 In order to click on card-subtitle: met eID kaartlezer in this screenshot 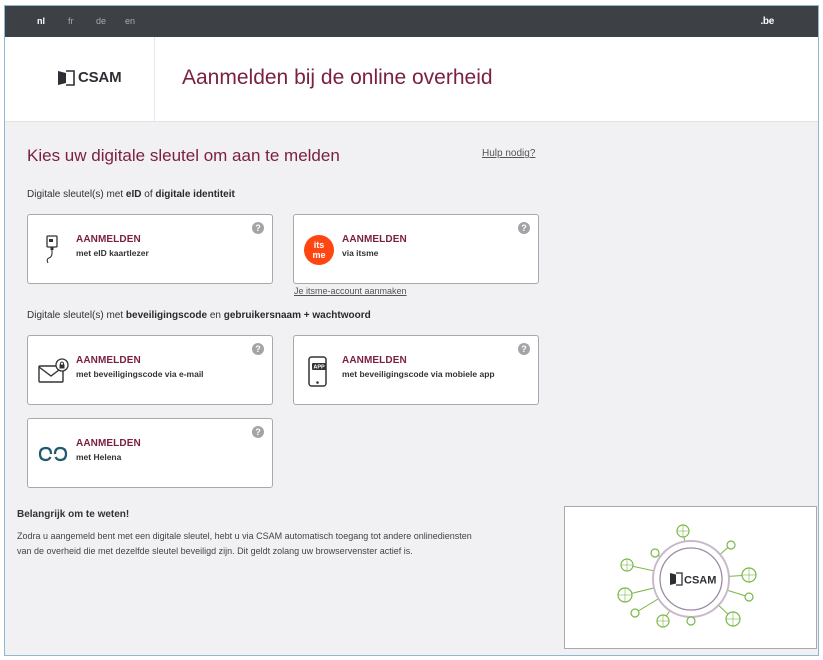, I will do `click(112, 253)`.